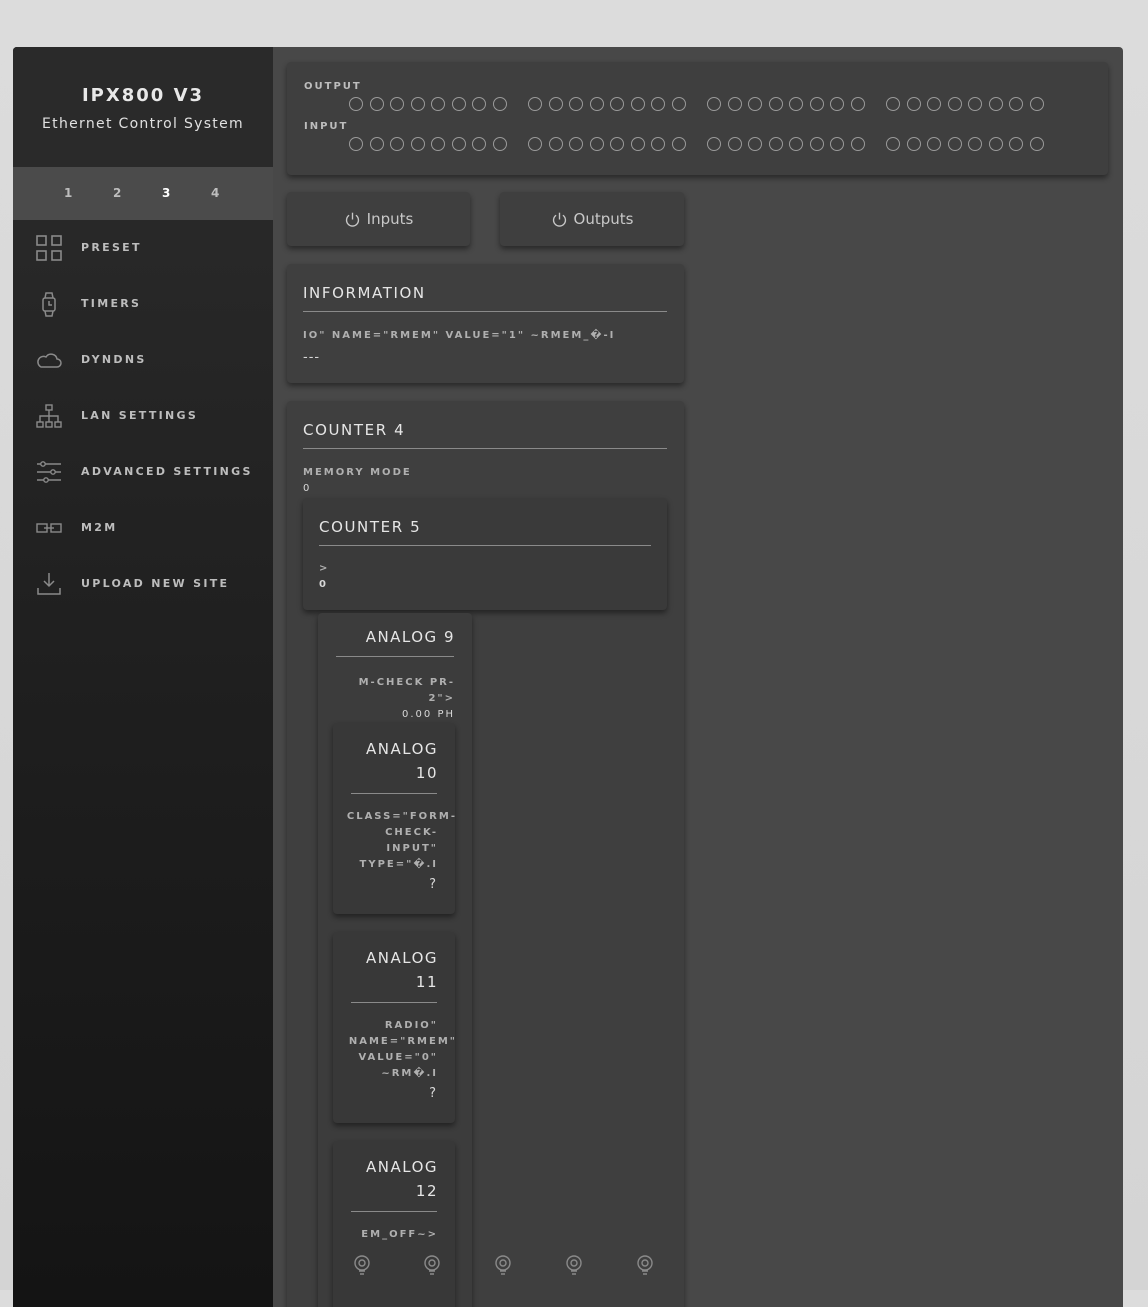  I want to click on analog10-line1: CLASS="FORM-, so click(401, 816).